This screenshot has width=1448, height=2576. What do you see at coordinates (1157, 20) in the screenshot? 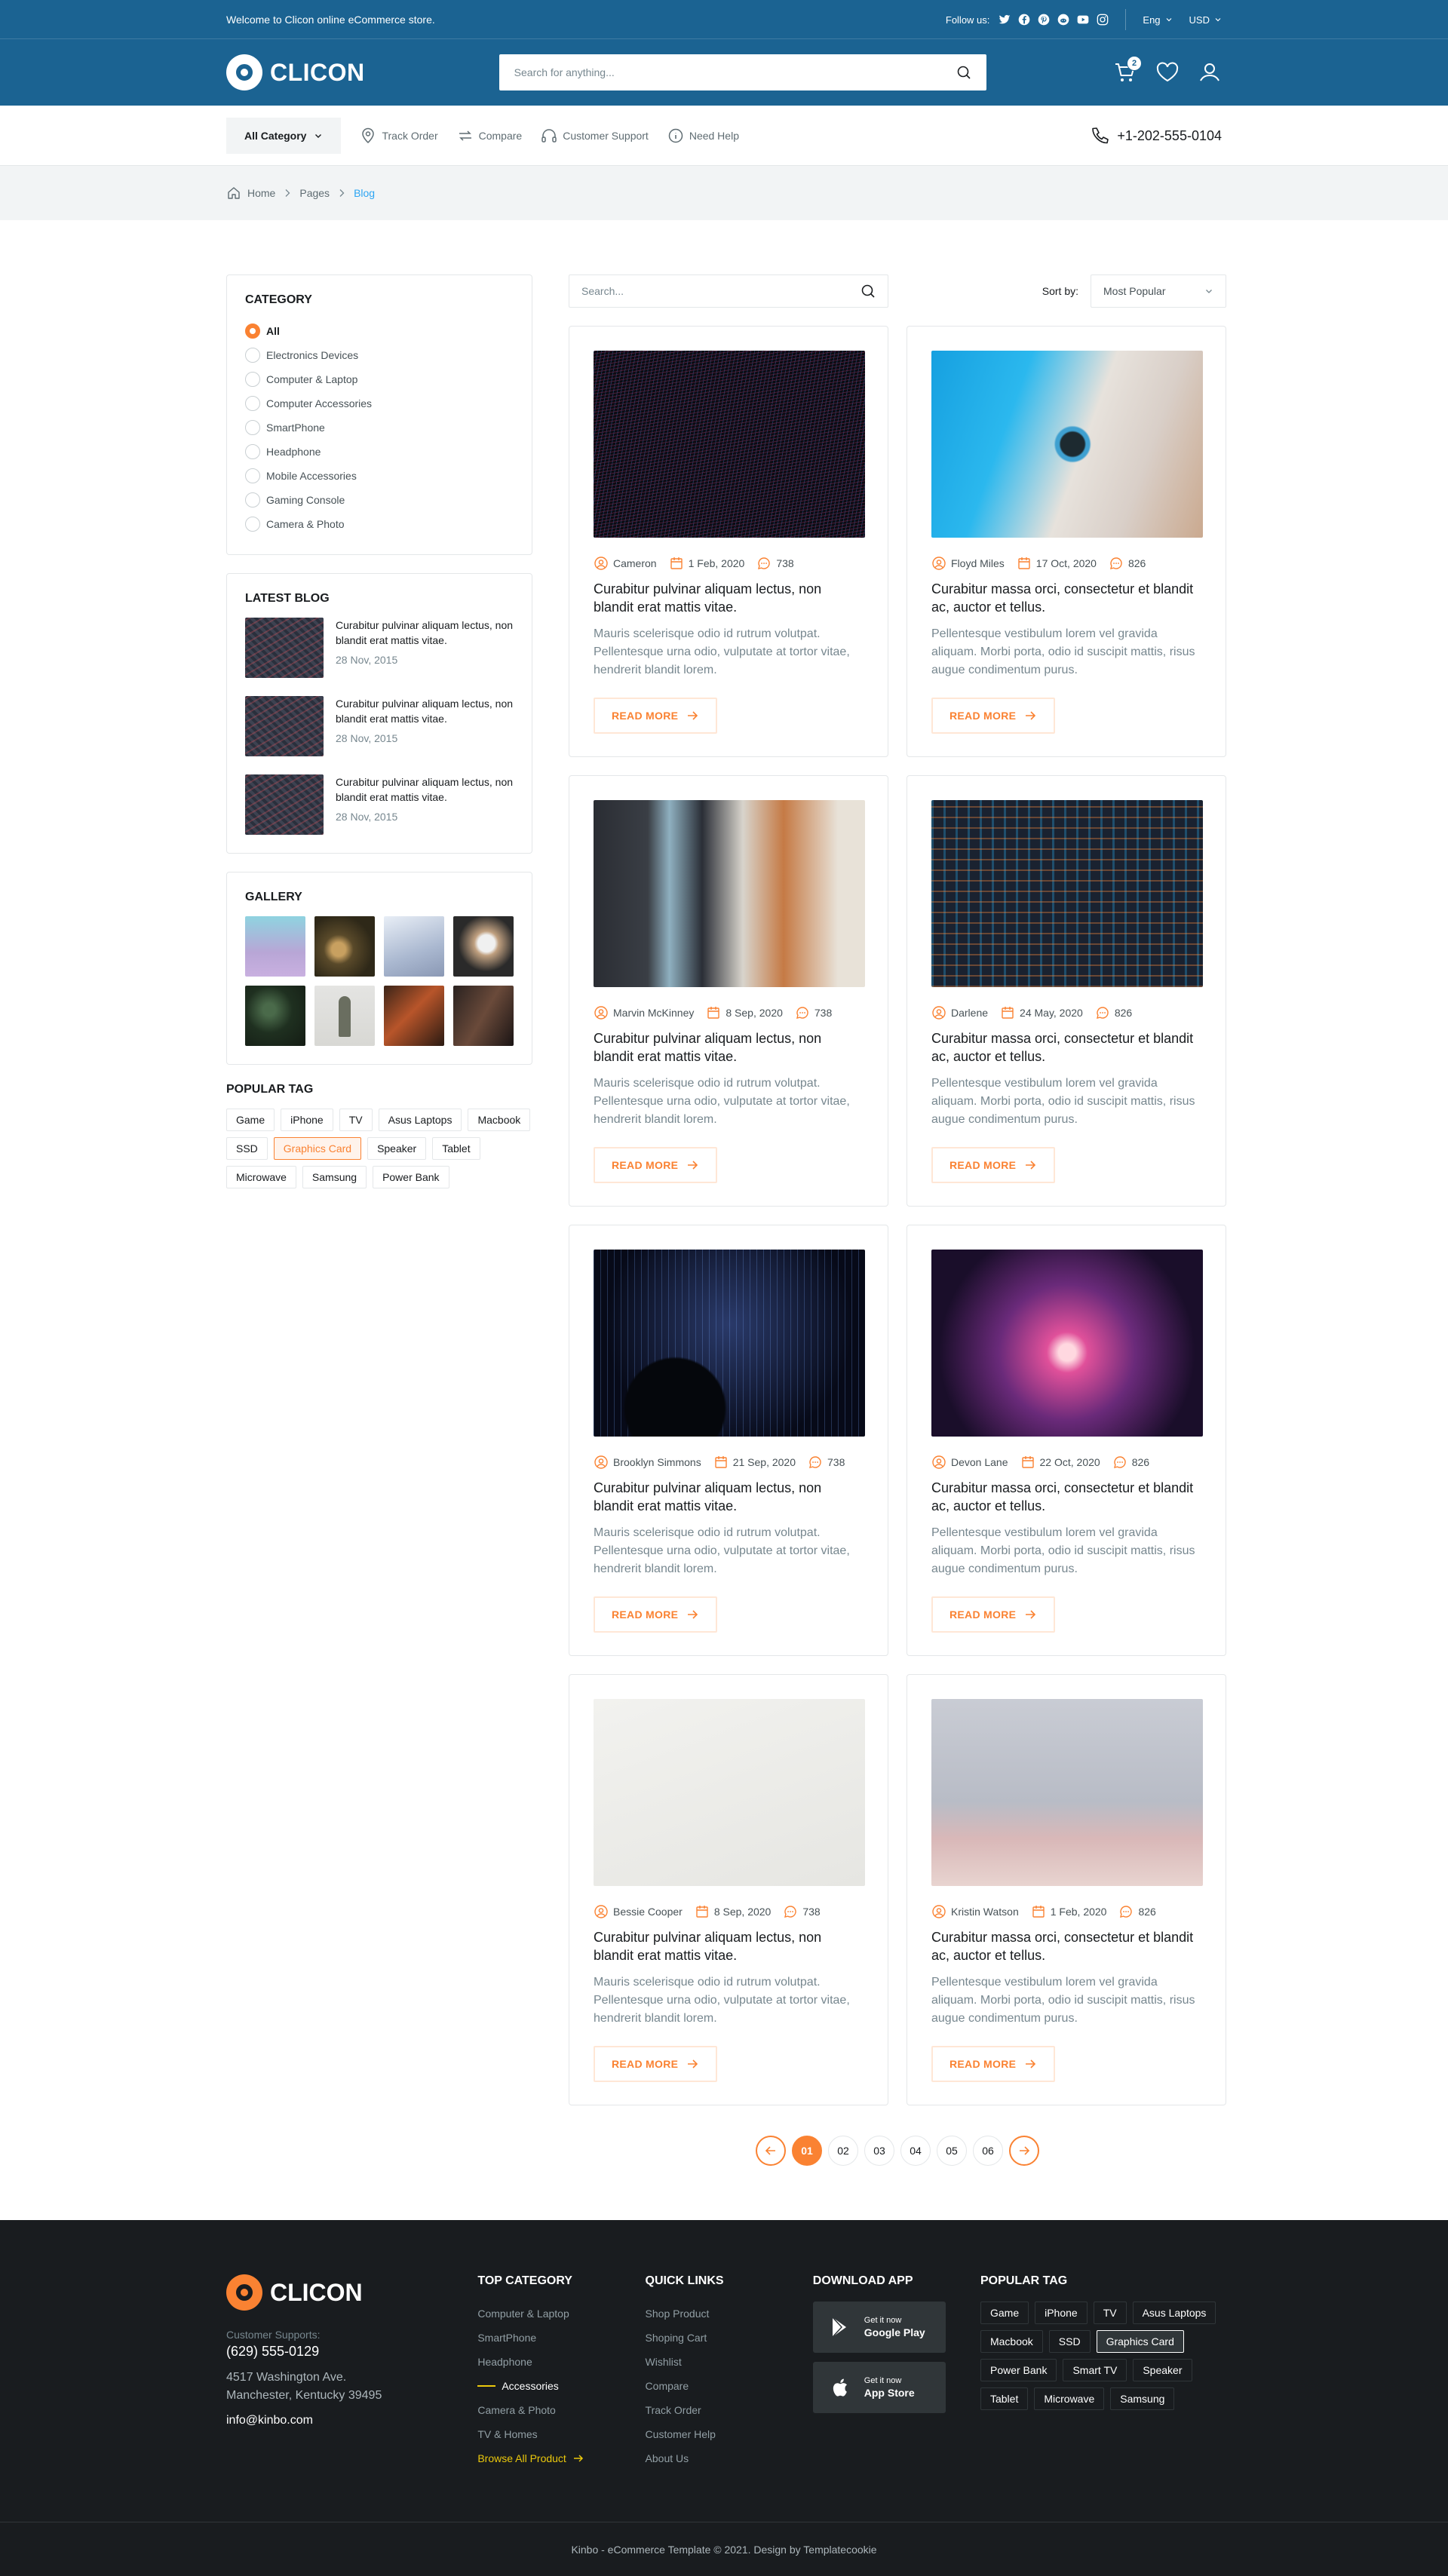
I see `language-select: Eng` at bounding box center [1157, 20].